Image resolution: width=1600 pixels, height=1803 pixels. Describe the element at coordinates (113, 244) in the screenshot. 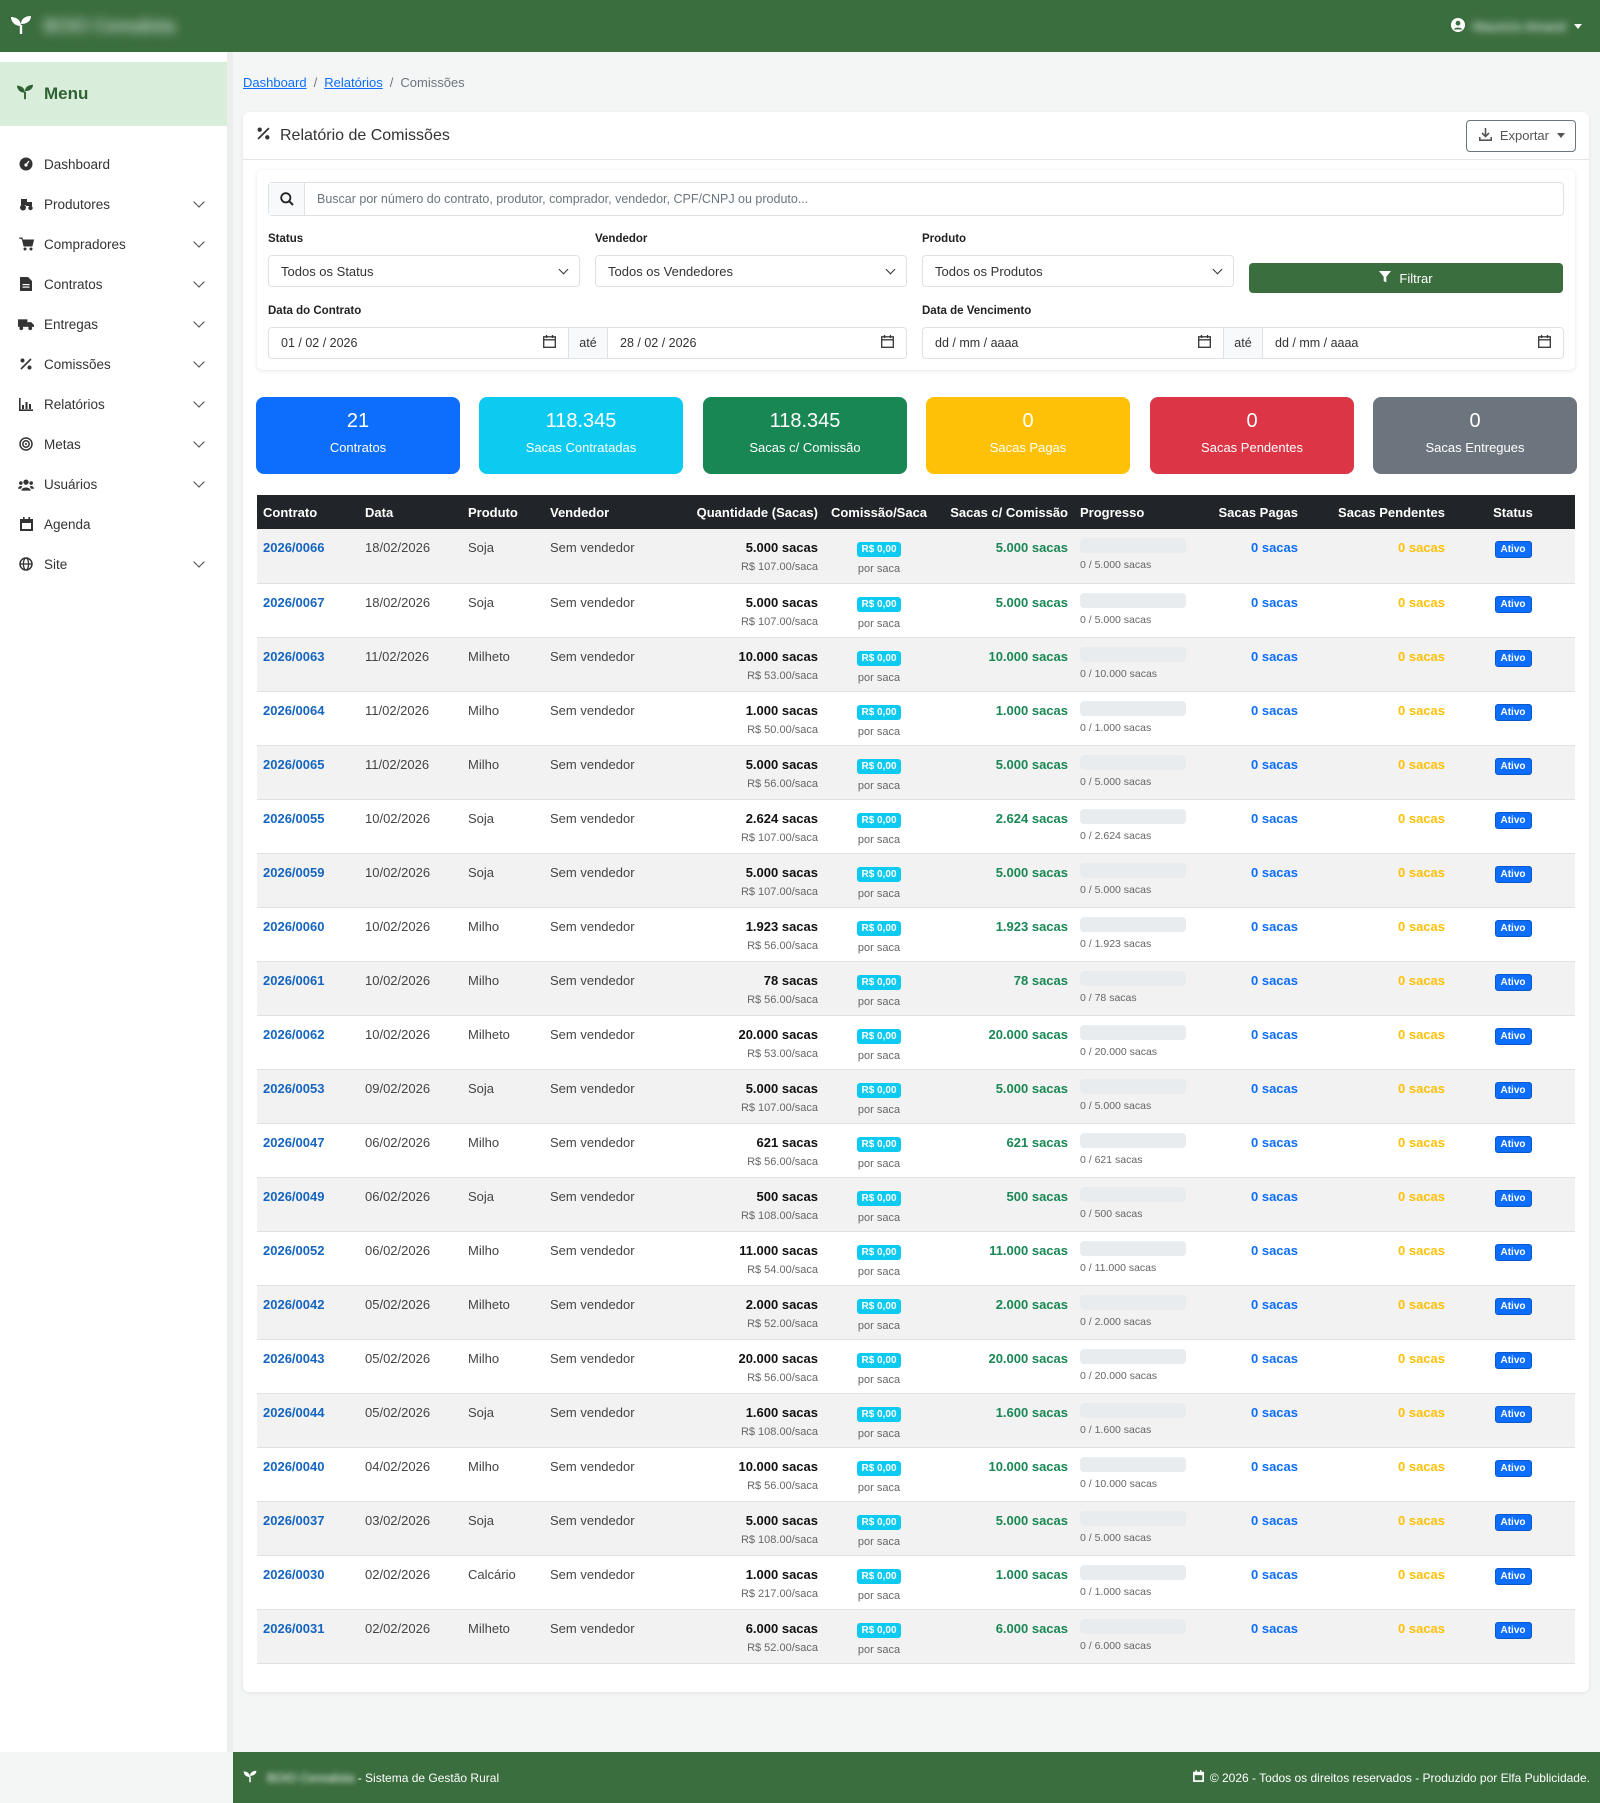

I see `sidebar-item-compradores: Compradores` at that location.